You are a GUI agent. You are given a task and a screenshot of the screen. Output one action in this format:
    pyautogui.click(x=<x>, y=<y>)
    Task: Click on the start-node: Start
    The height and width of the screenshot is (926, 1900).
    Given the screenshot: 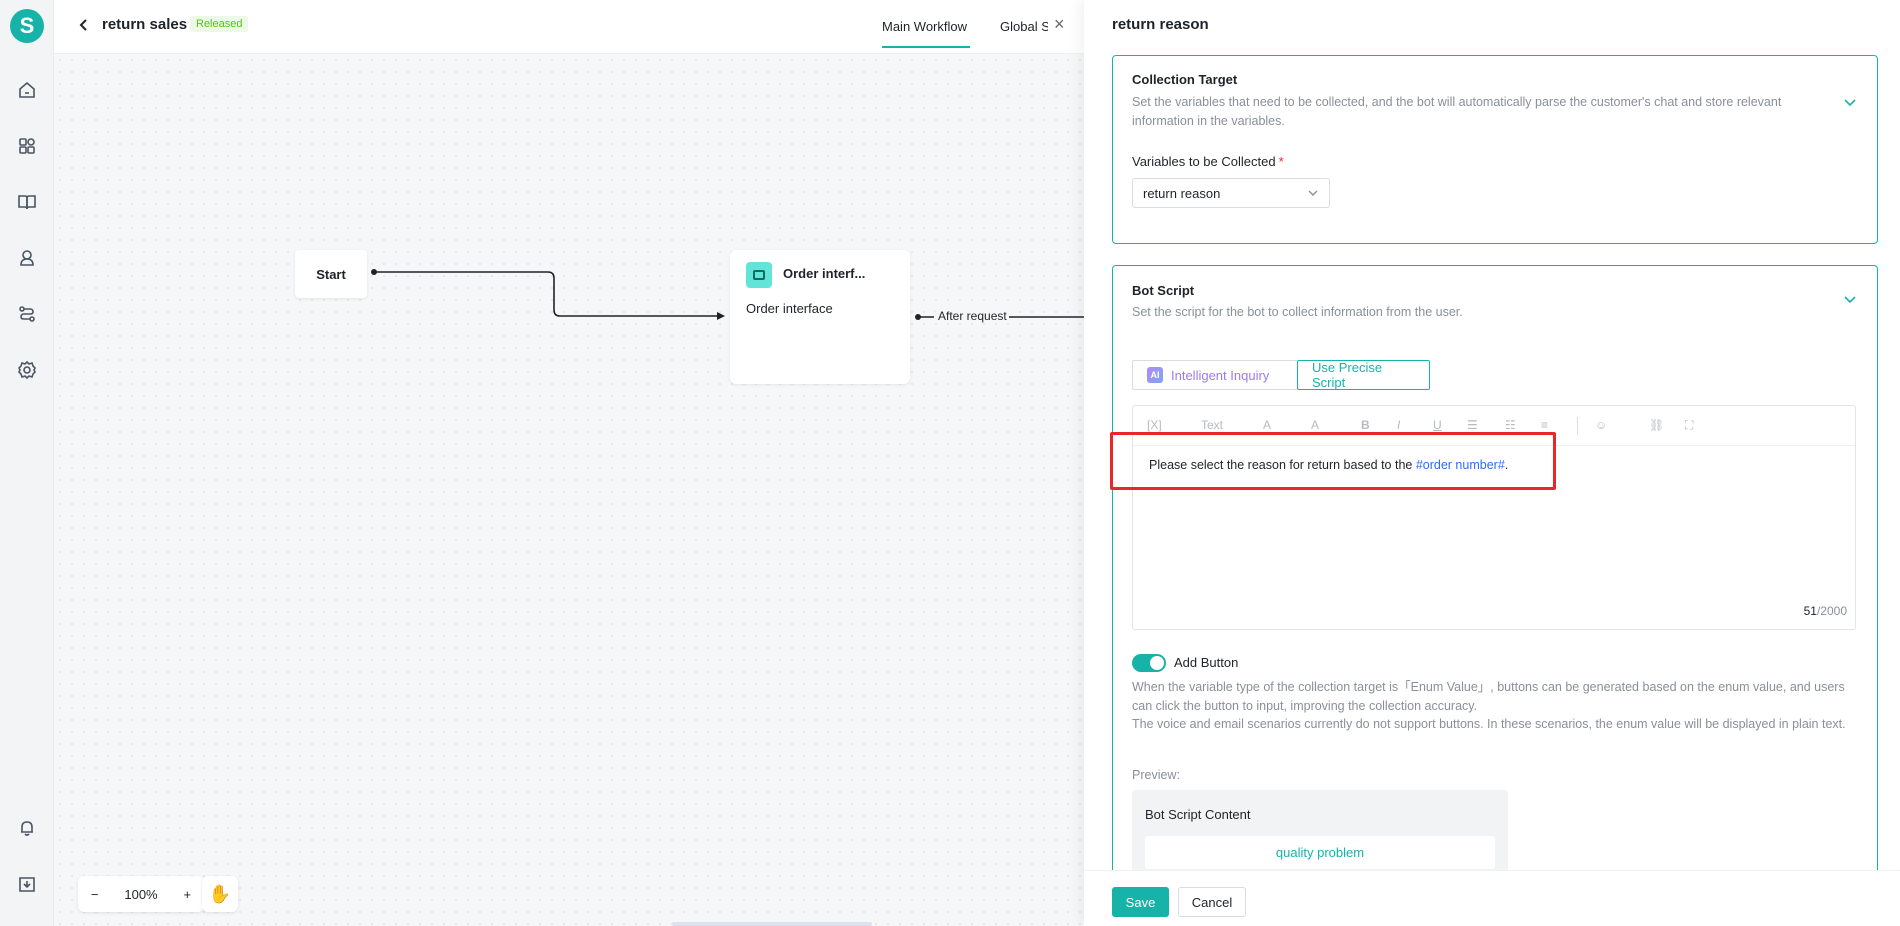 What is the action you would take?
    pyautogui.click(x=331, y=274)
    